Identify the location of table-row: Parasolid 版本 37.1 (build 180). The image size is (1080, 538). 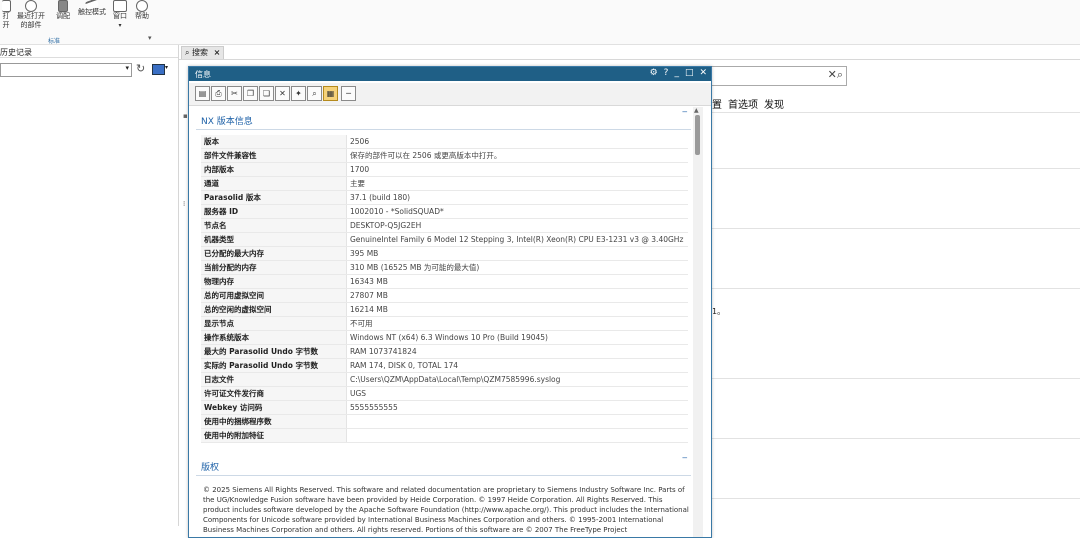
(444, 197).